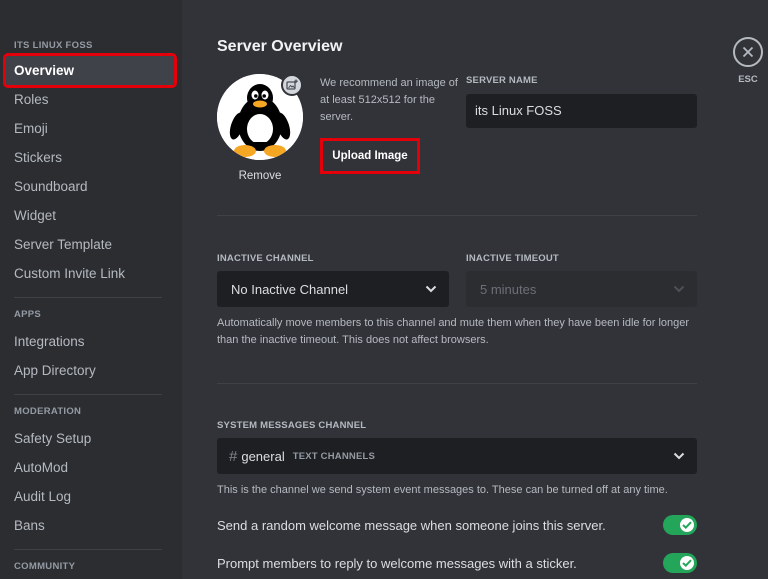 Image resolution: width=768 pixels, height=579 pixels. I want to click on inactive-channel-value: No Inactive Channel, so click(290, 289).